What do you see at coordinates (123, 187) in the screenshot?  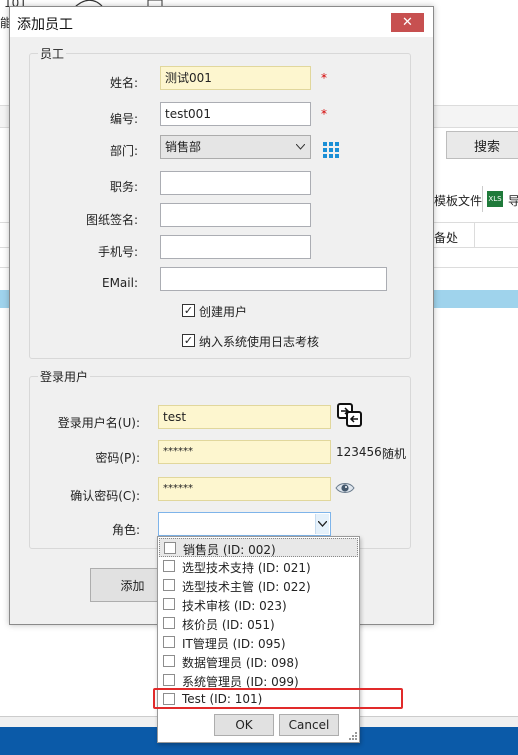 I see `job-title-label: 职务:` at bounding box center [123, 187].